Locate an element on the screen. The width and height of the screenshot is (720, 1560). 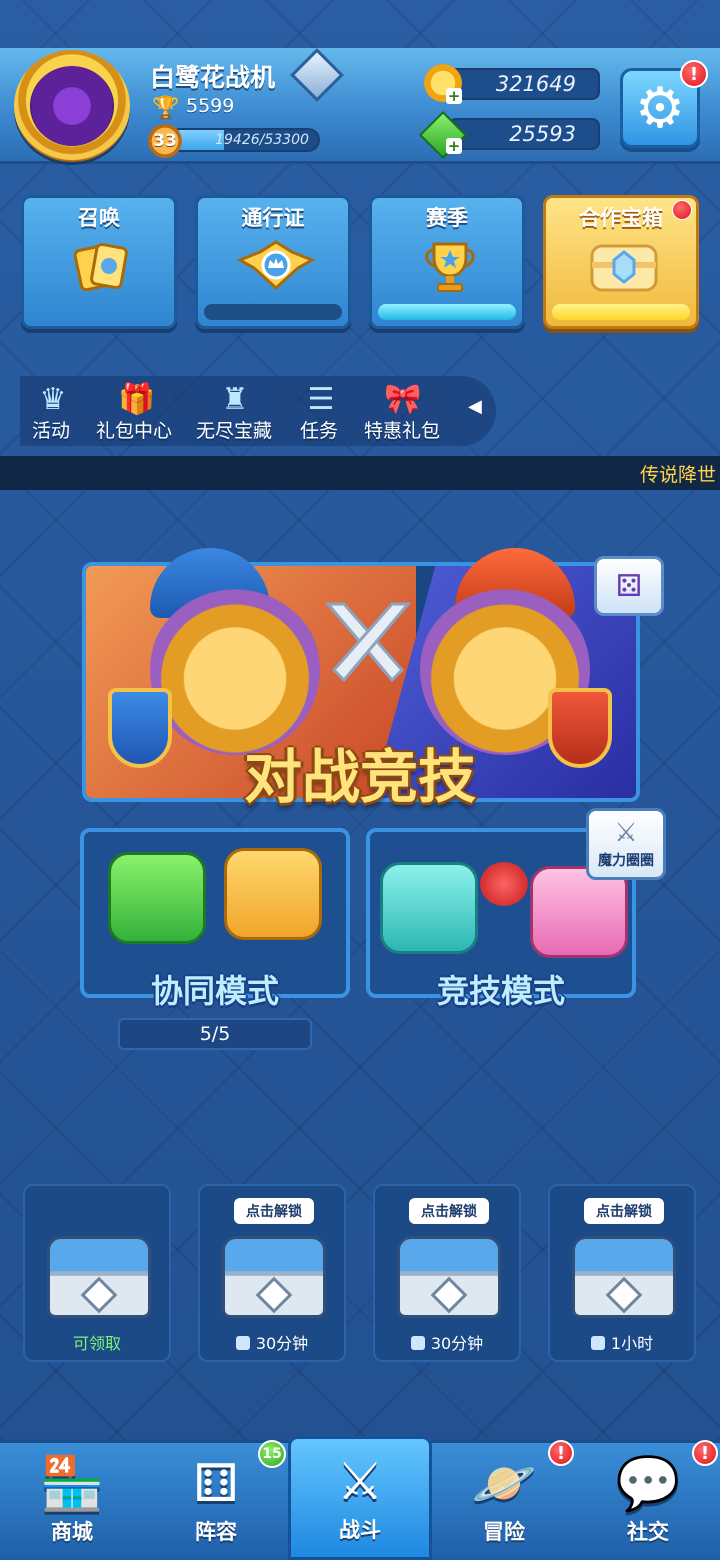
planet-icon: 🪐 is located at coordinates (504, 1484).